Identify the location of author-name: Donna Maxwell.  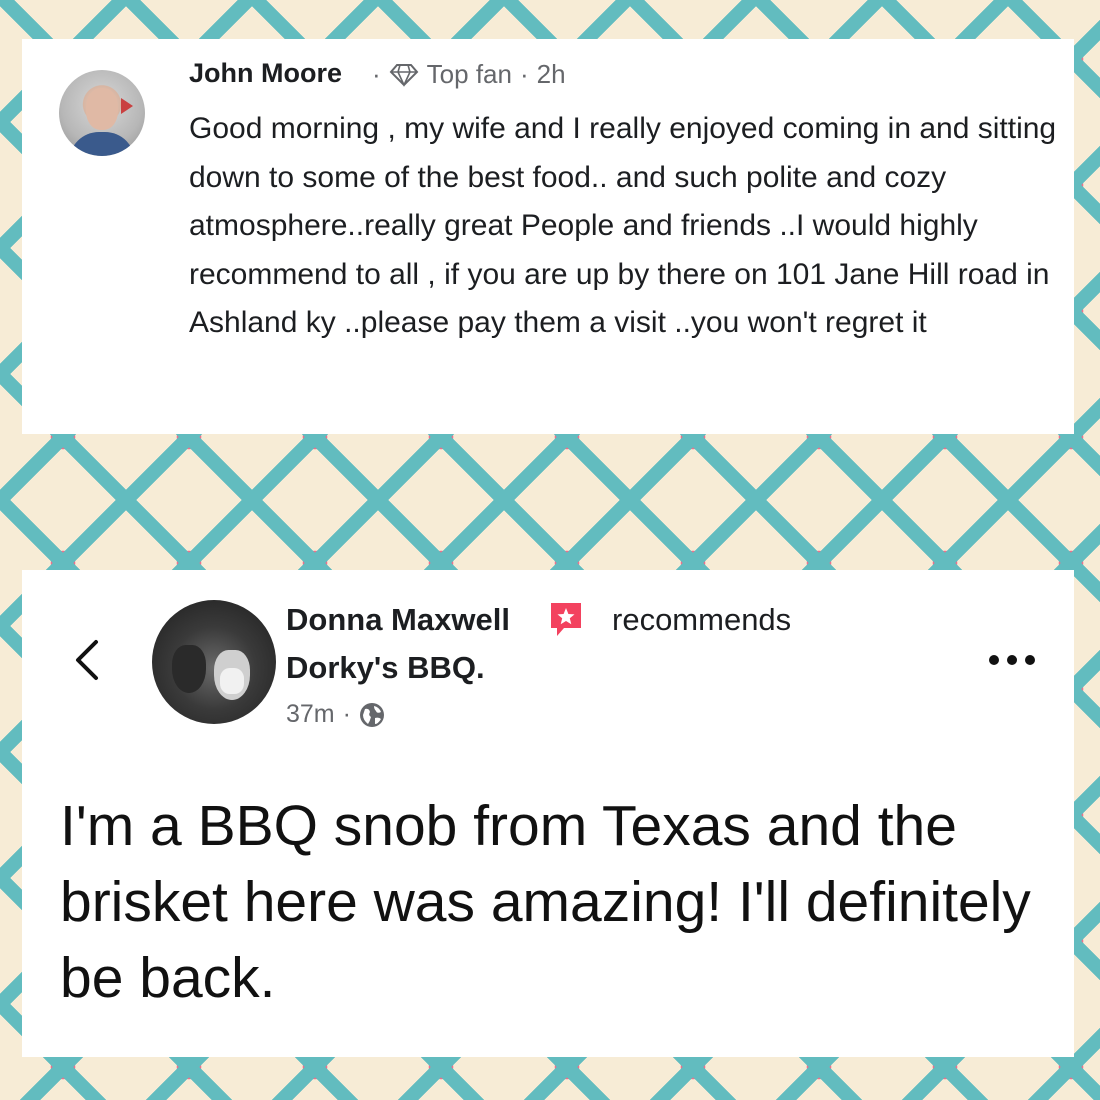
(398, 620).